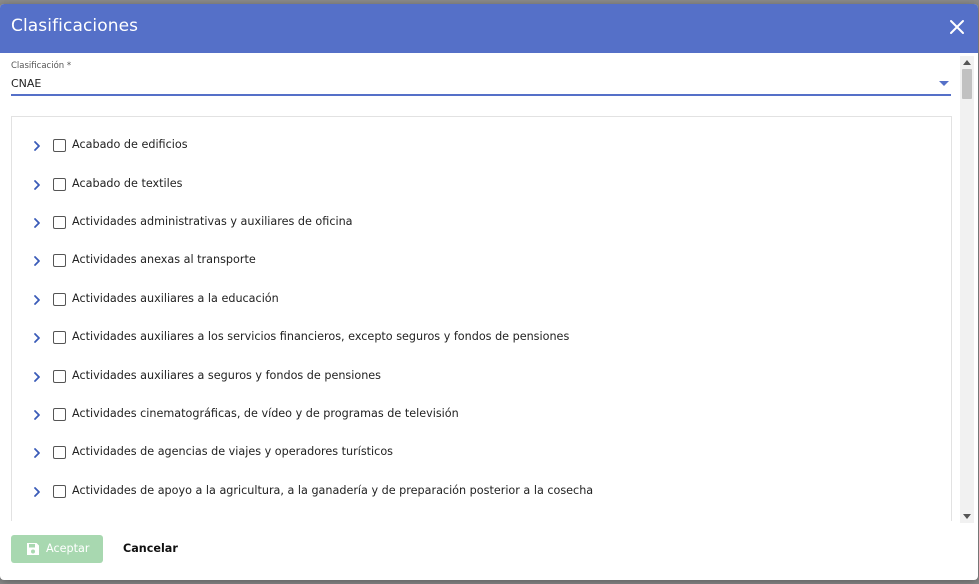  What do you see at coordinates (26, 83) in the screenshot?
I see `classification-value: CNAE` at bounding box center [26, 83].